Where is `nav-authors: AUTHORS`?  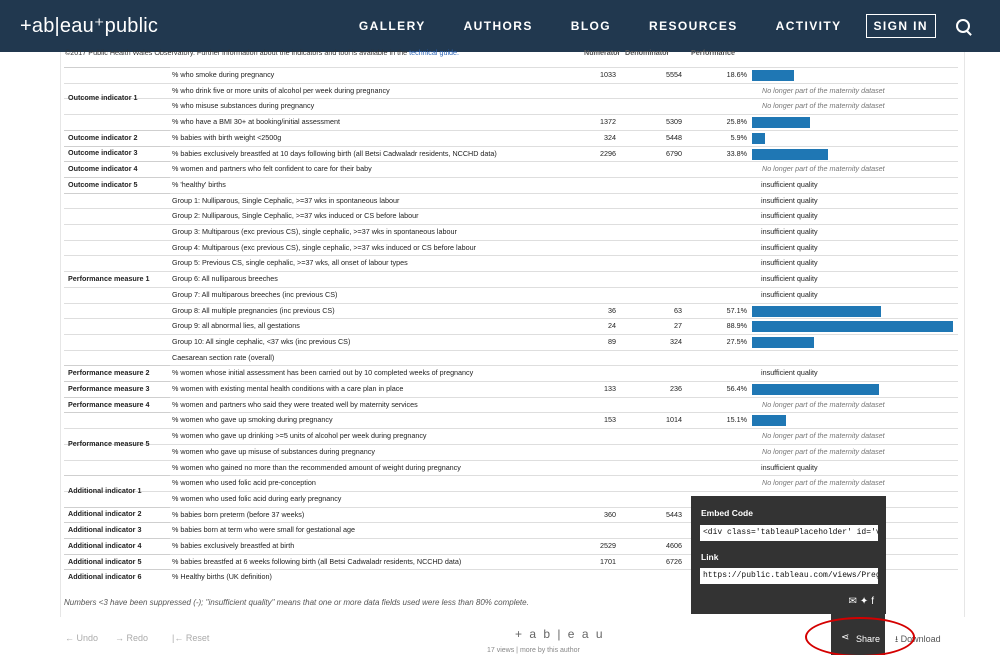 nav-authors: AUTHORS is located at coordinates (498, 26).